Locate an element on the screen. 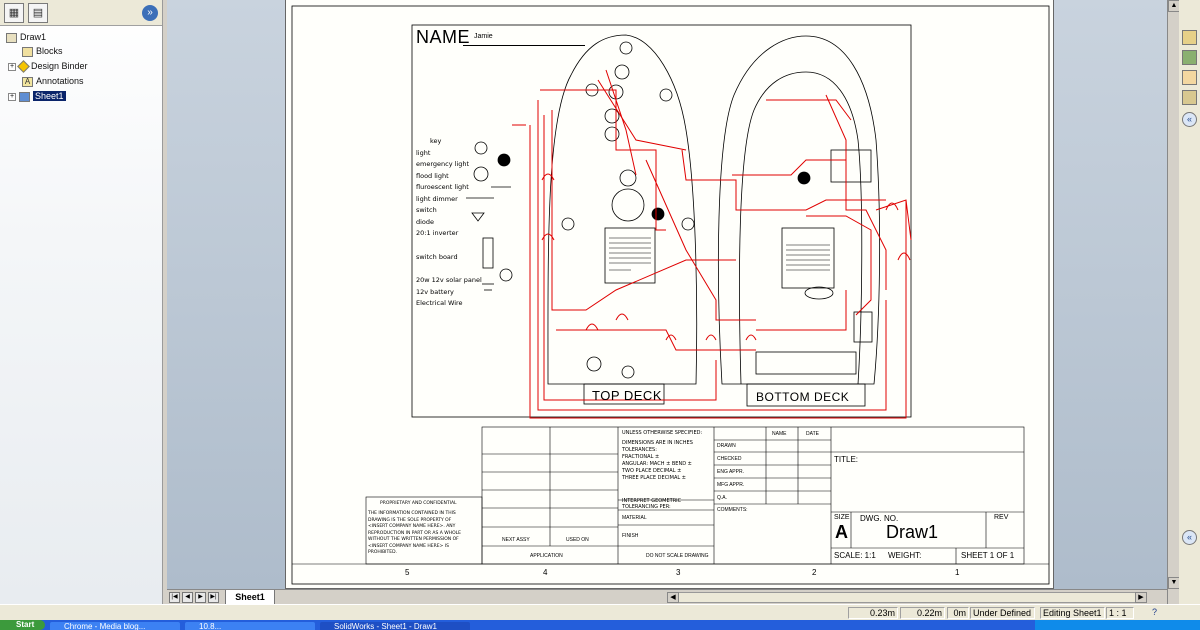 This screenshot has height=630, width=1200. finish-label: FINISH is located at coordinates (630, 536).